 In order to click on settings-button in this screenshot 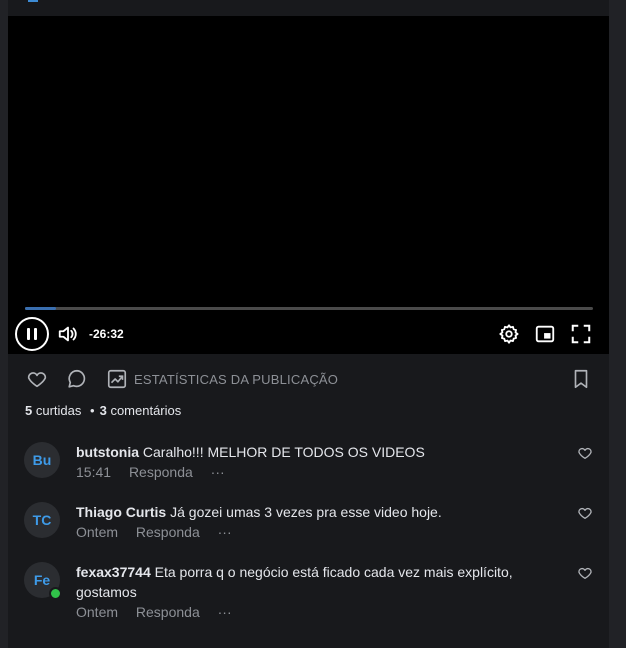, I will do `click(509, 334)`.